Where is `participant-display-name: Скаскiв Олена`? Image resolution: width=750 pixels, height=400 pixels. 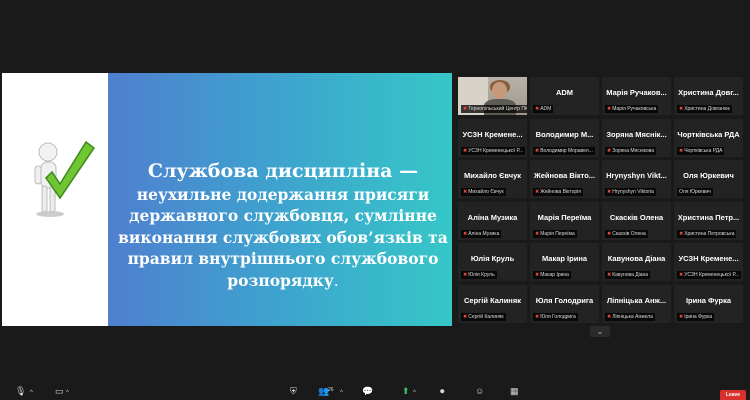
participant-display-name: Скаскiв Олена is located at coordinates (636, 217).